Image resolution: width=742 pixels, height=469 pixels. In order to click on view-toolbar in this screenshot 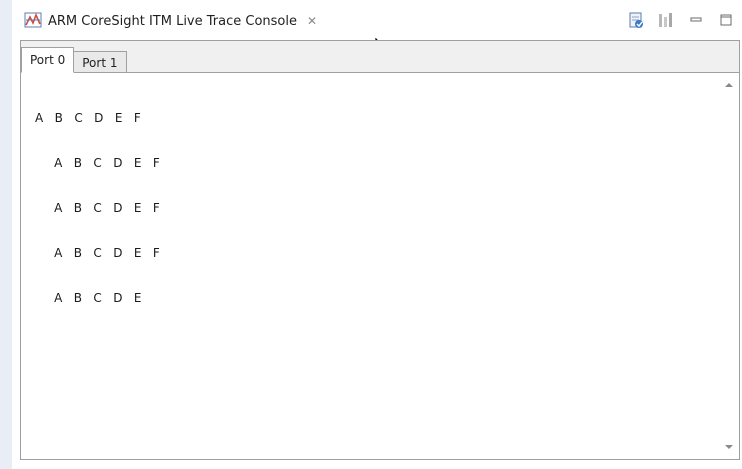, I will do `click(681, 20)`.